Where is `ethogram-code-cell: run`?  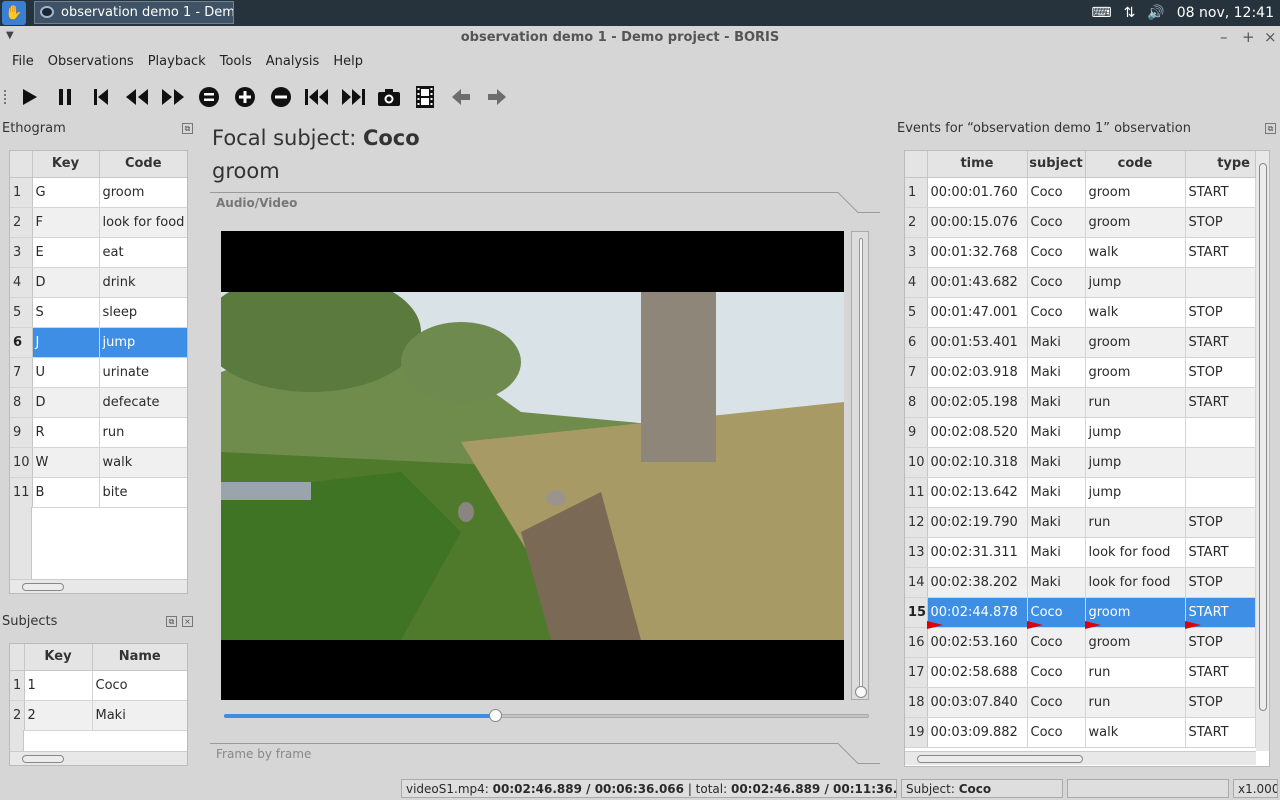
ethogram-code-cell: run is located at coordinates (143, 432).